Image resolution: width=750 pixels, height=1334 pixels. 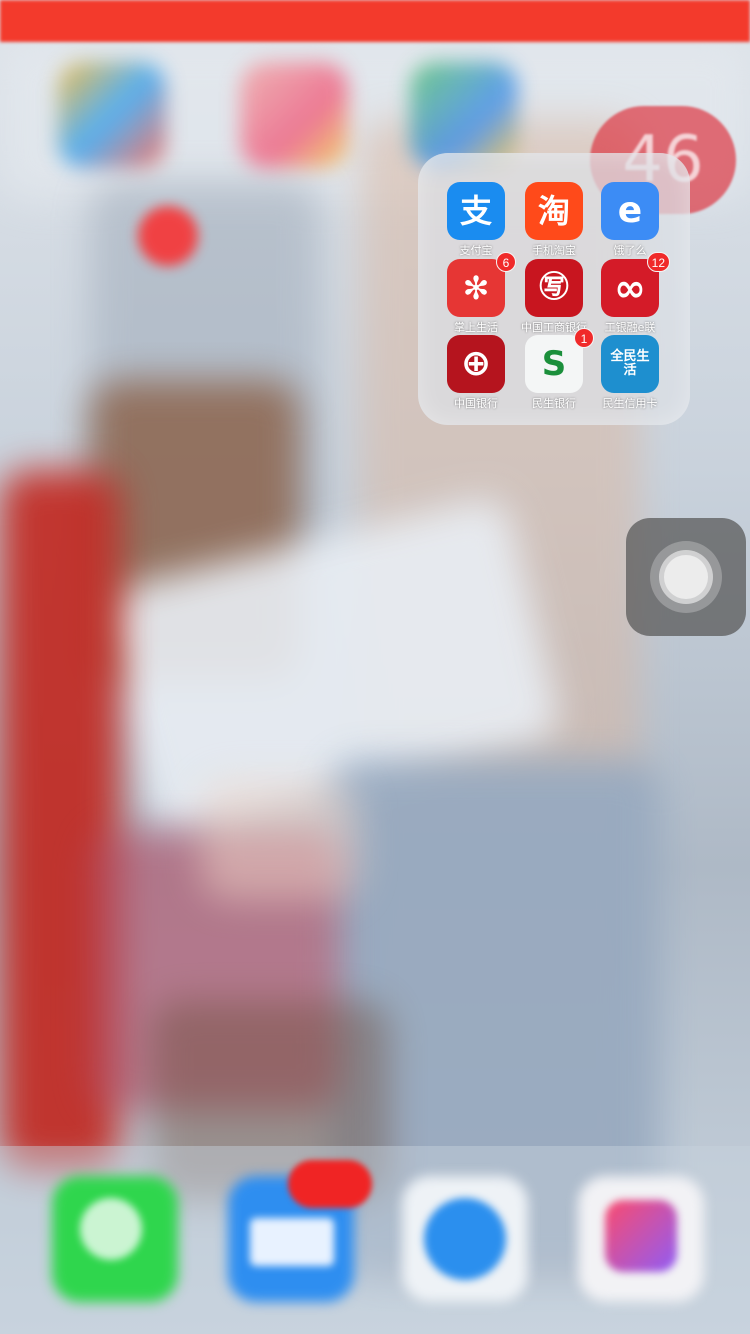 I want to click on notification-badge: 6, so click(x=506, y=262).